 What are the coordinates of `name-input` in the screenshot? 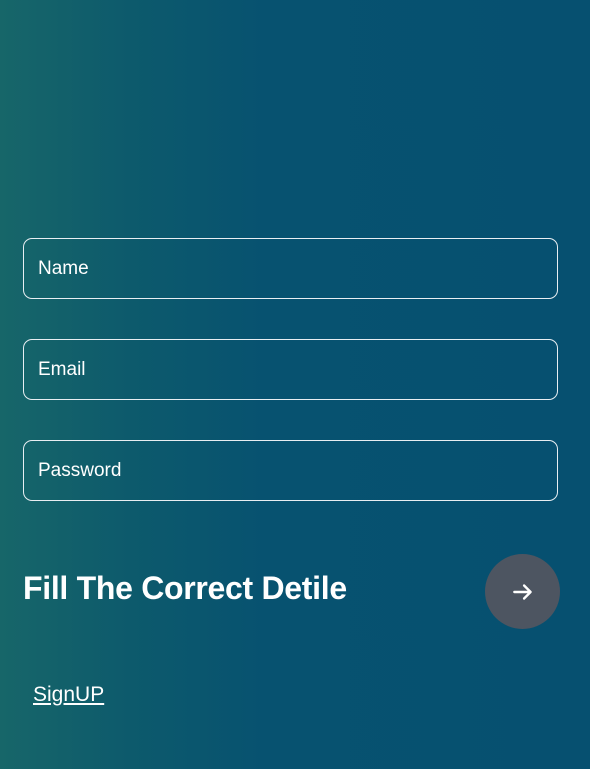 It's located at (297, 268).